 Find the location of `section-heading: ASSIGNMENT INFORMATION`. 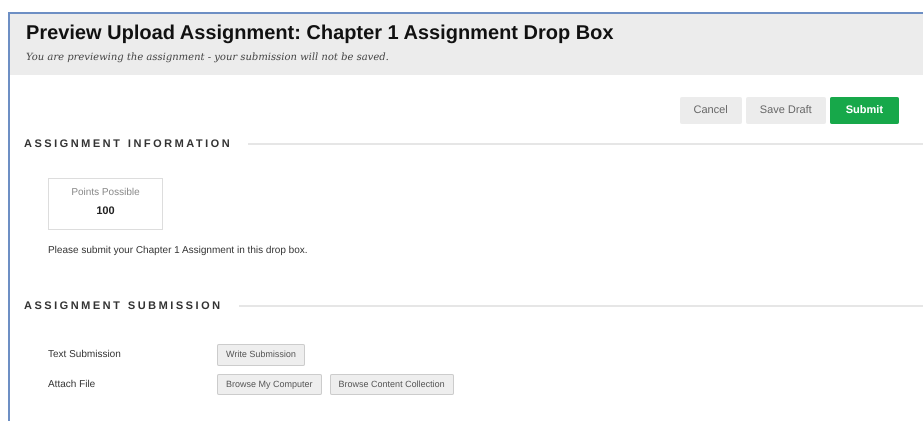

section-heading: ASSIGNMENT INFORMATION is located at coordinates (128, 144).